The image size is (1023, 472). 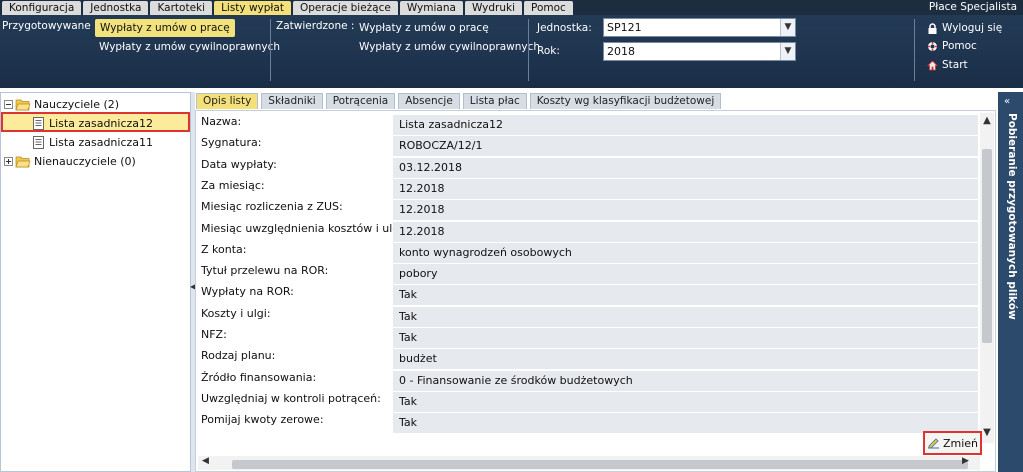 I want to click on side-panel-label: Pobieranie przygotowanych plików, so click(x=1012, y=216).